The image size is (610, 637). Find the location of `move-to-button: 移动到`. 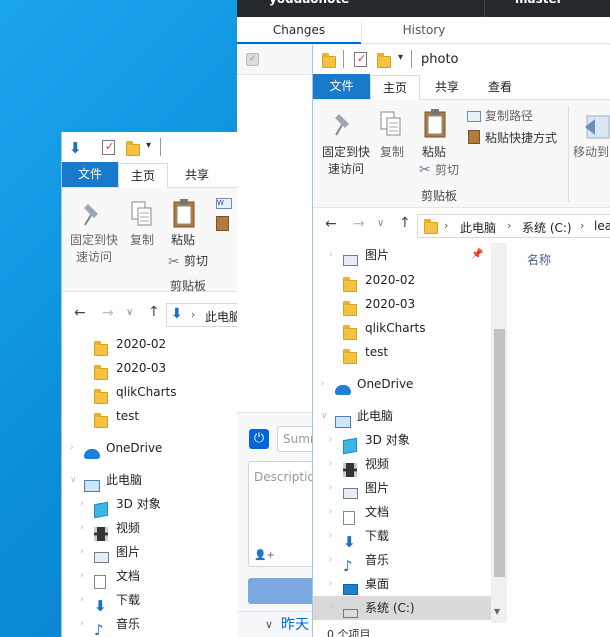

move-to-button: 移动到 is located at coordinates (591, 152).